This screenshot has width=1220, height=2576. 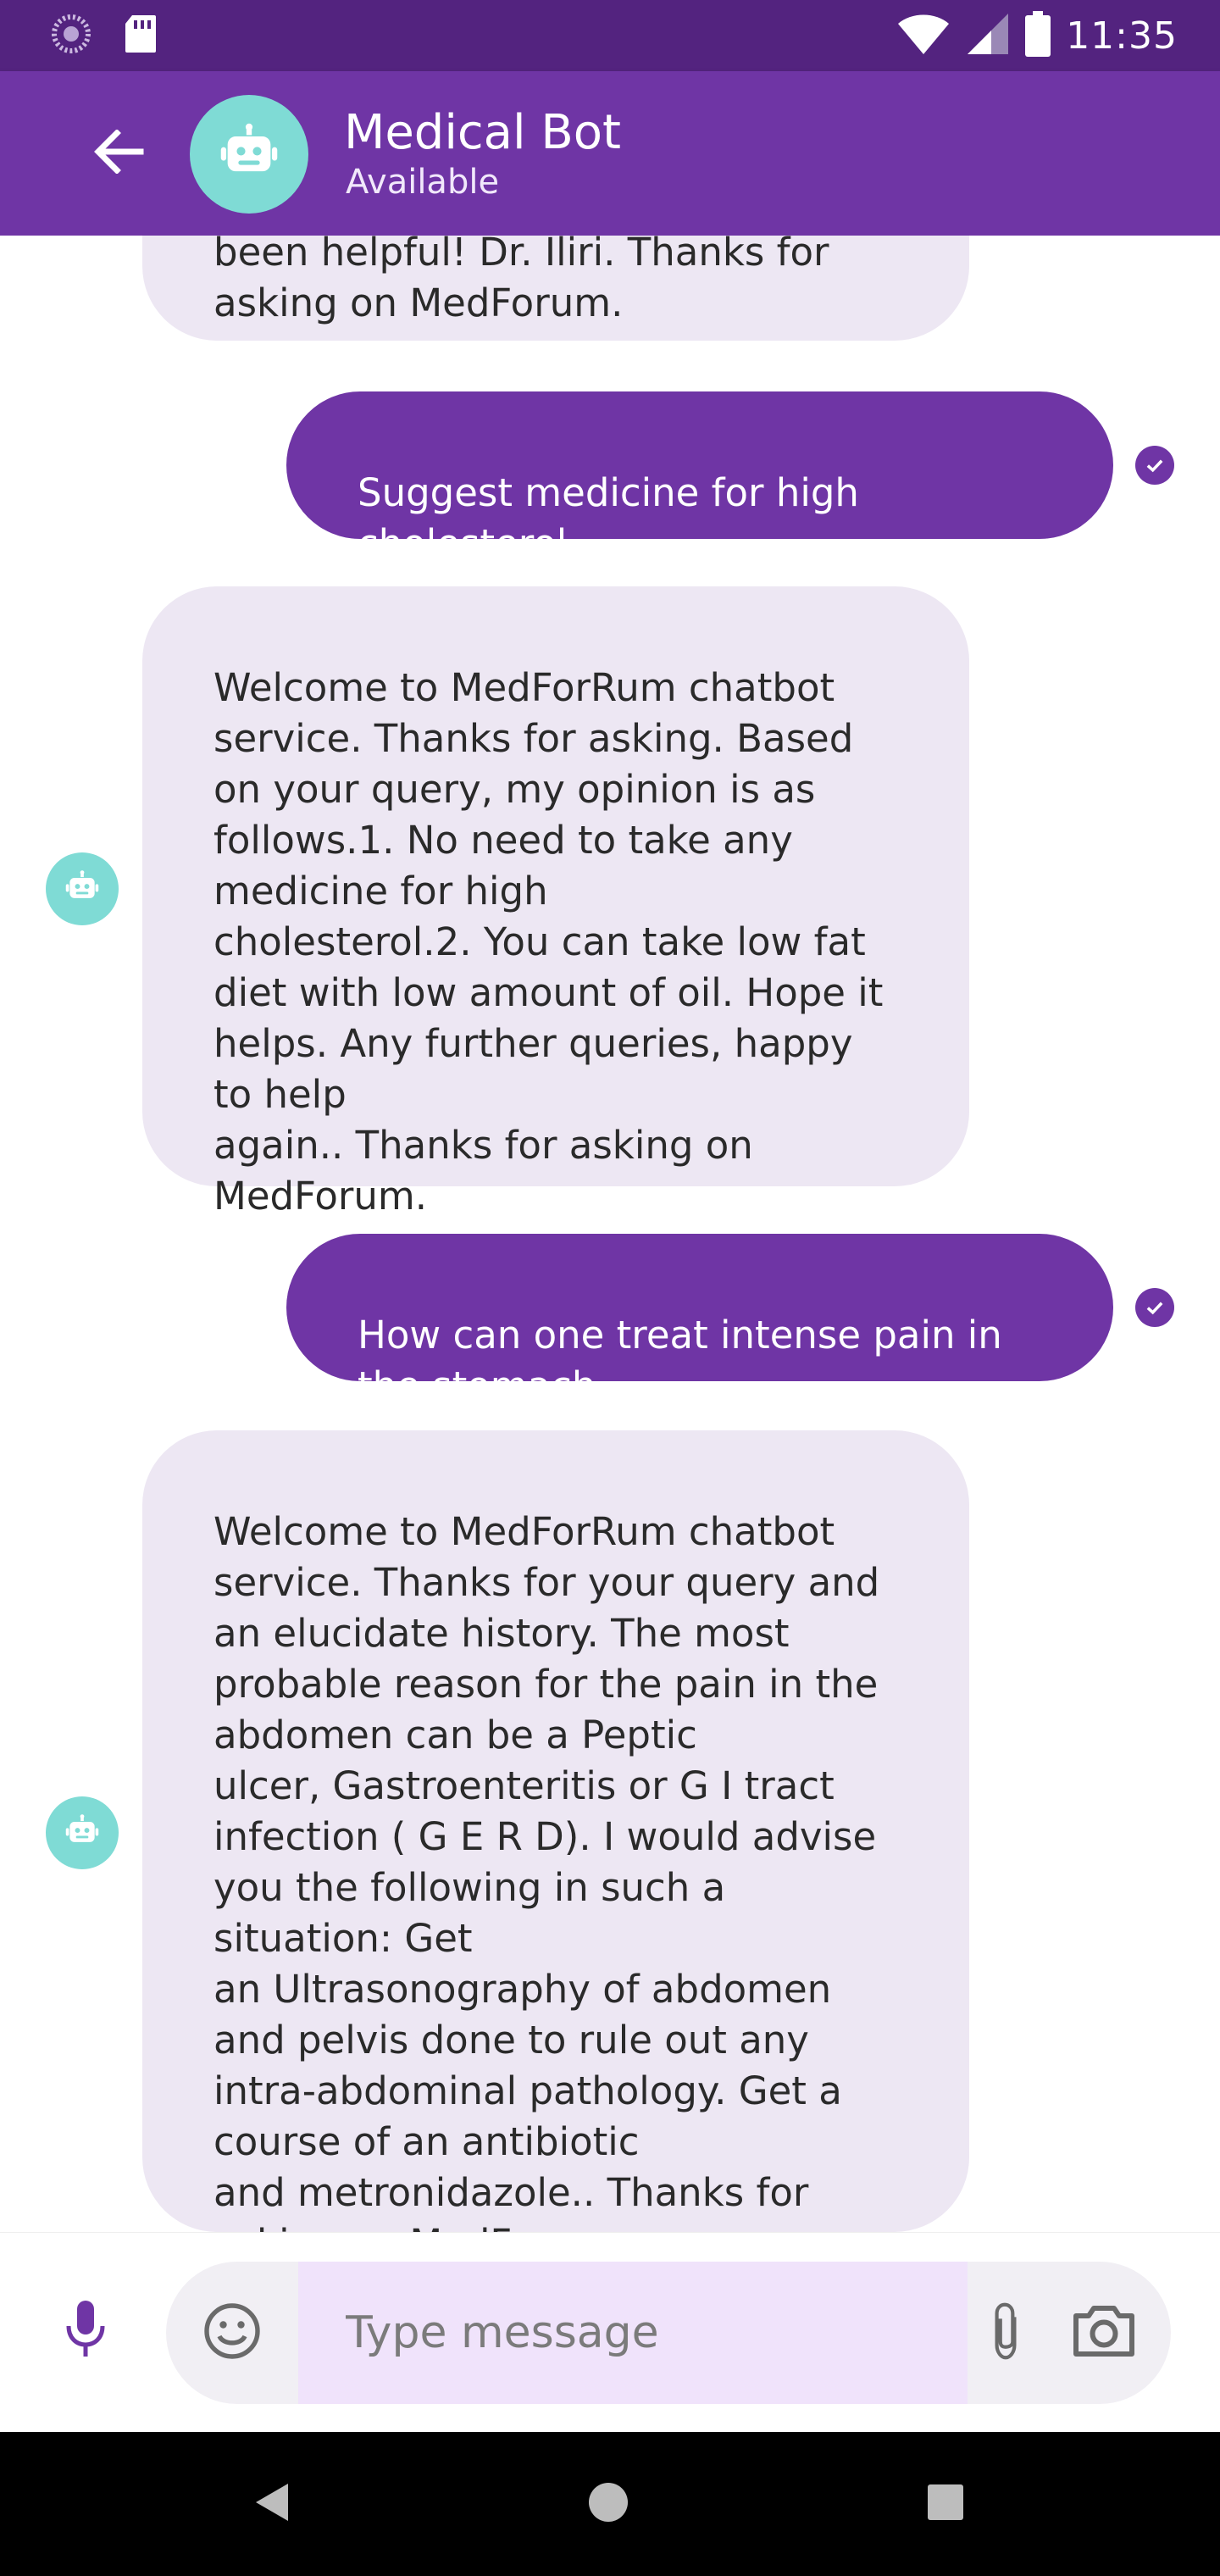 I want to click on arrow-left-icon, so click(x=118, y=153).